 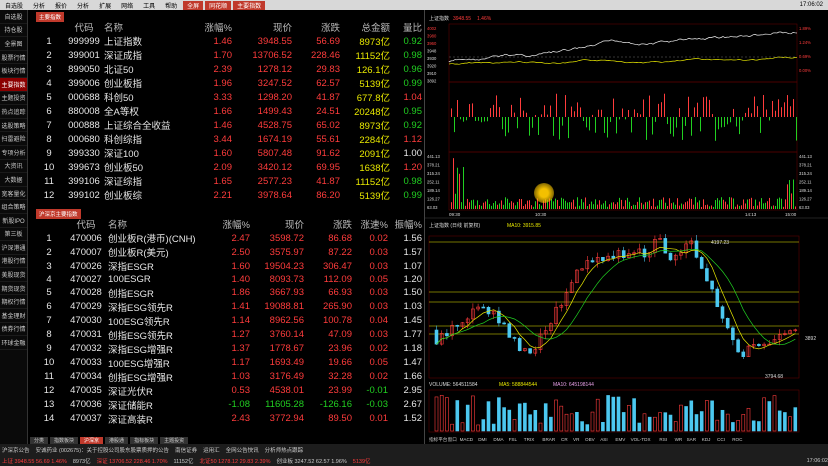 I want to click on sidebar-item: 组合策略, so click(x=13, y=207).